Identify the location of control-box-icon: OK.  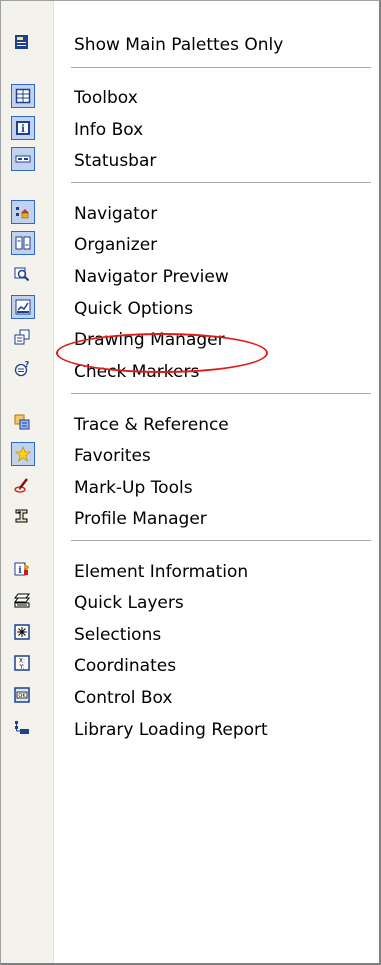
(23, 696).